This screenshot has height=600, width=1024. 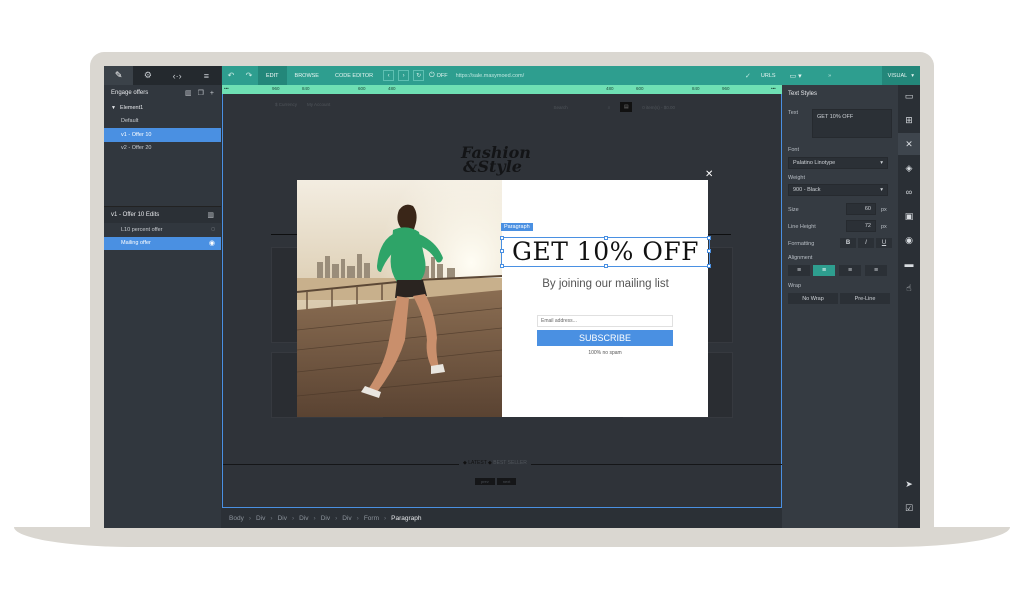 What do you see at coordinates (490, 76) in the screenshot?
I see `url-field: https://sale.masymoed.com/` at bounding box center [490, 76].